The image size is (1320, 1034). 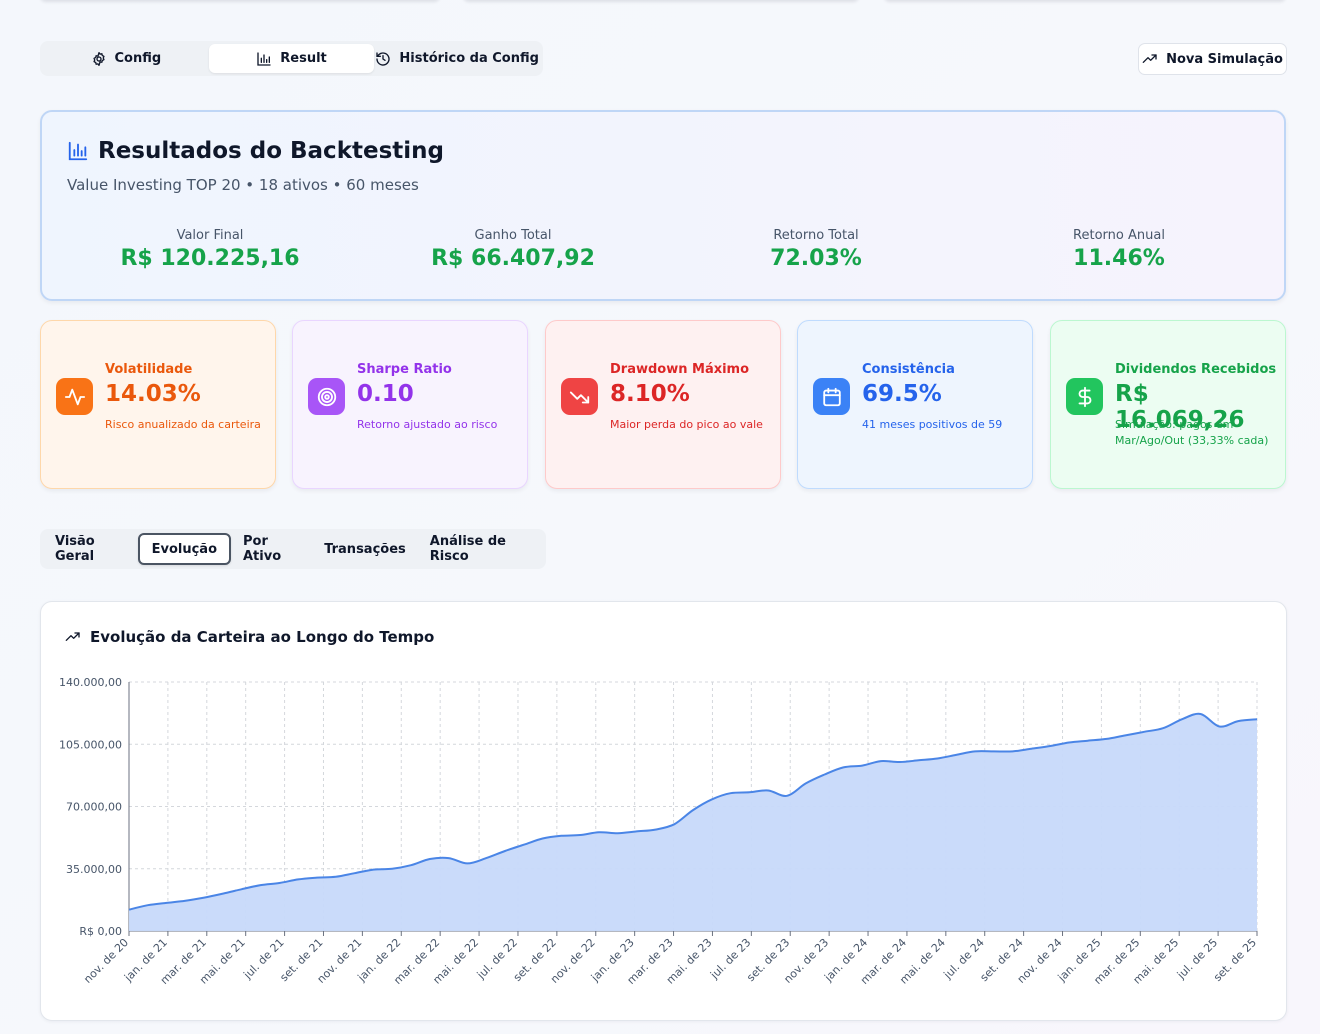 I want to click on tab-label: Config, so click(x=138, y=58).